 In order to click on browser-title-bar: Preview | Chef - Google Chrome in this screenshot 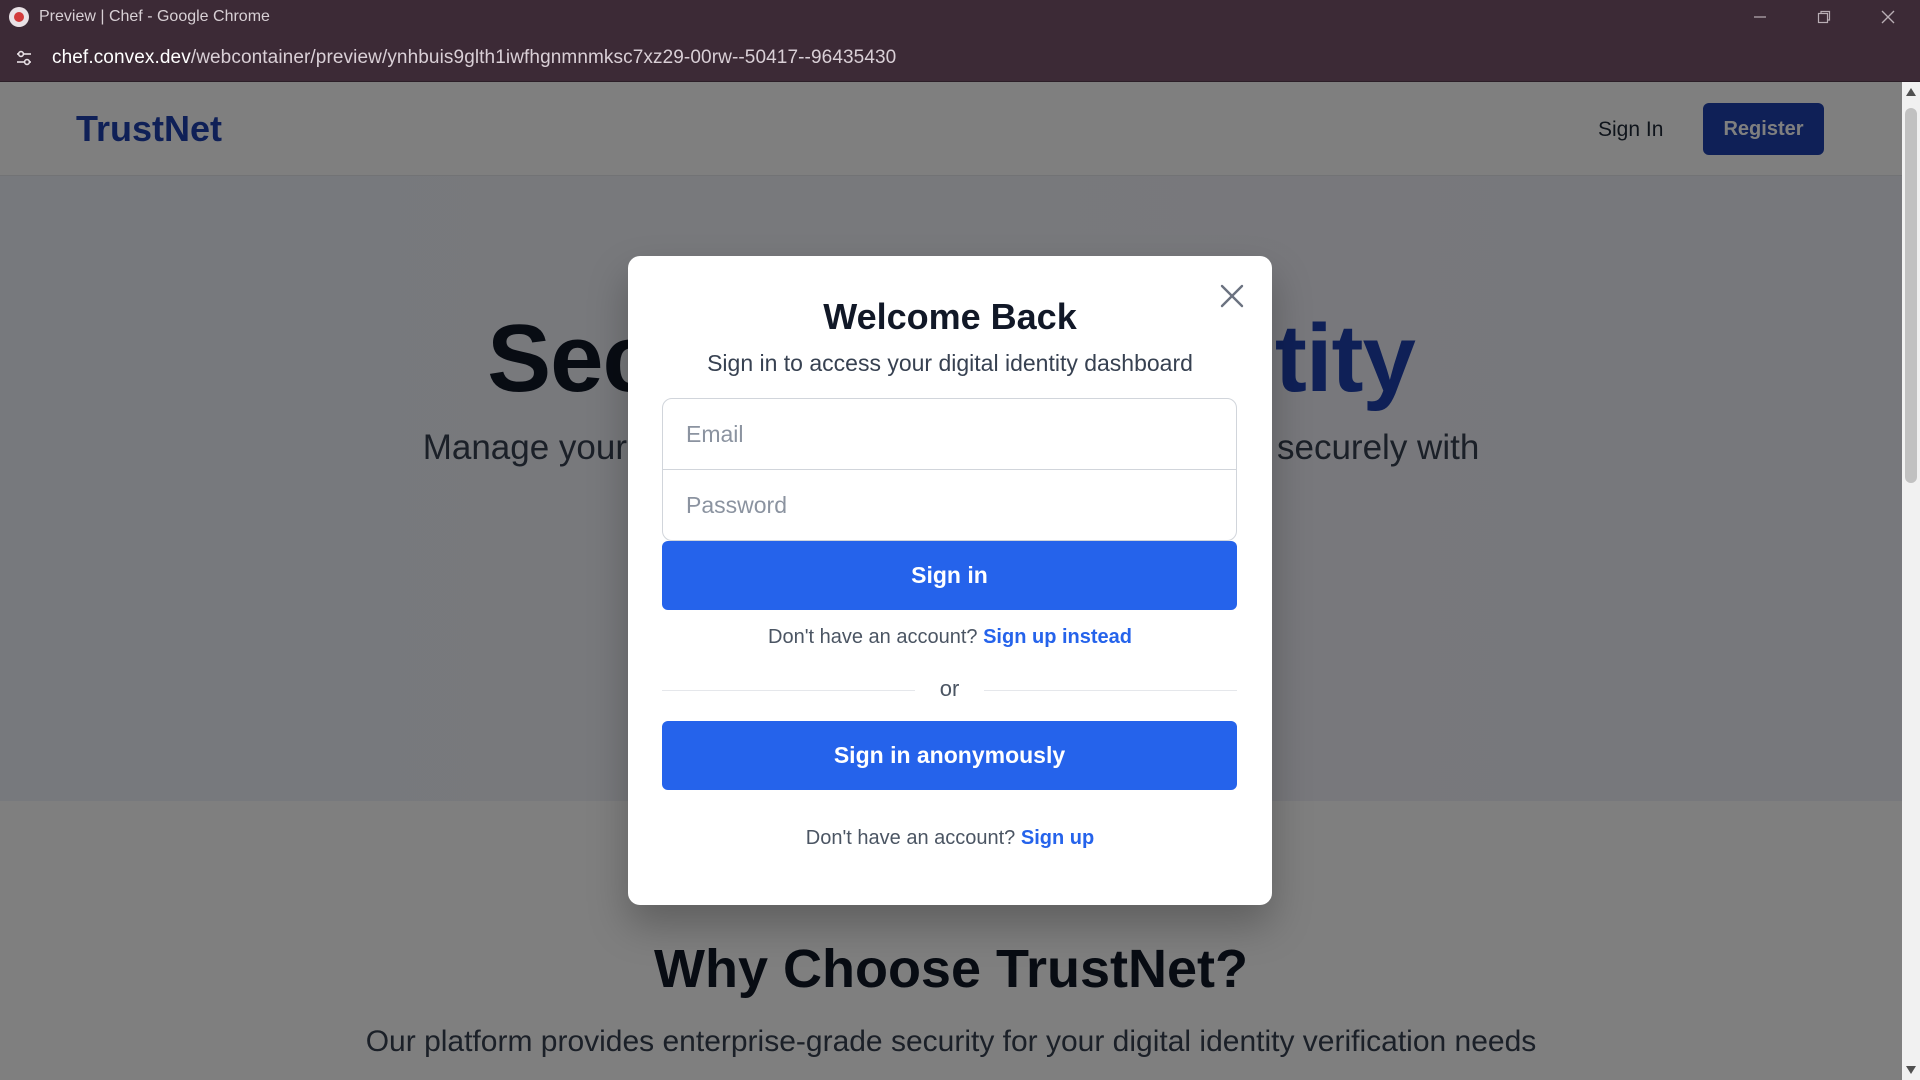, I will do `click(960, 17)`.